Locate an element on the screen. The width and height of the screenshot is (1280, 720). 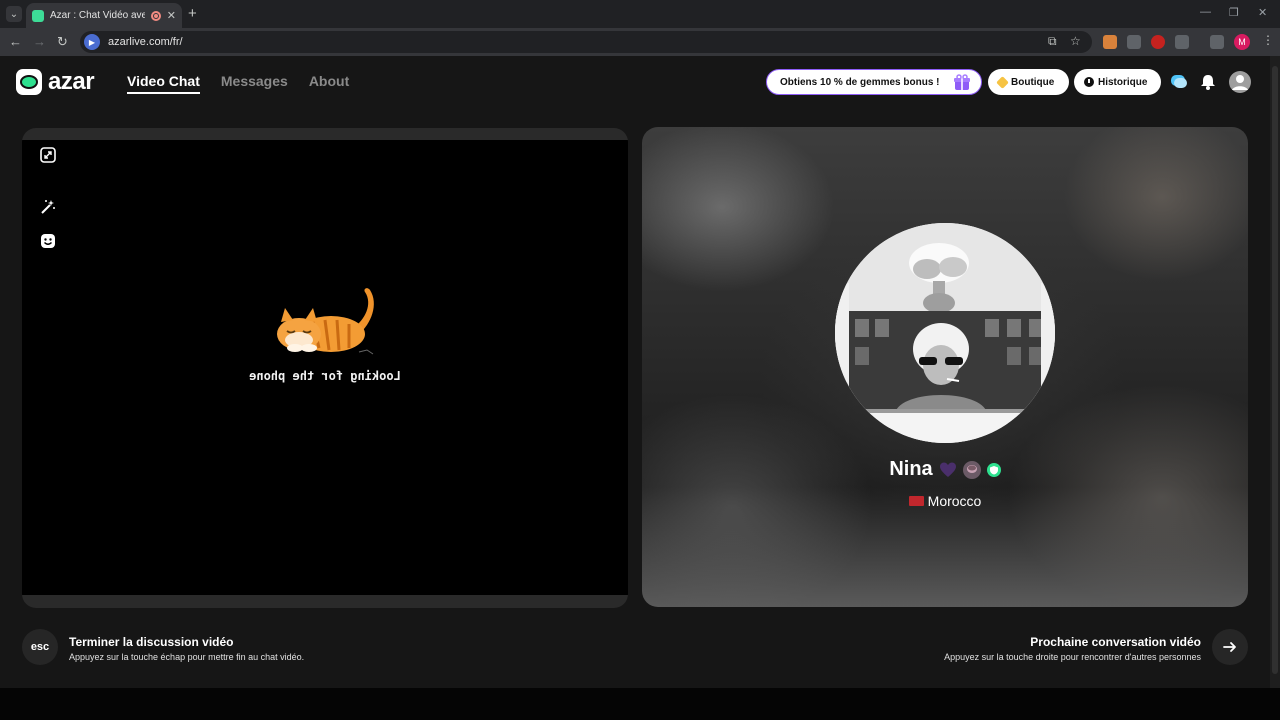
sticker-face-icon is located at coordinates (48, 241).